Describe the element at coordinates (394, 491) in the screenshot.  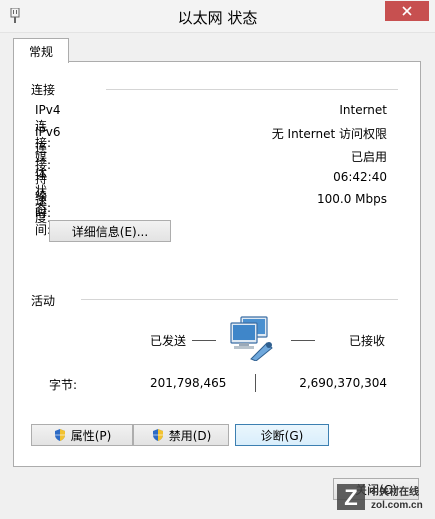
I see `watermark-text-line1: 中关村在线` at that location.